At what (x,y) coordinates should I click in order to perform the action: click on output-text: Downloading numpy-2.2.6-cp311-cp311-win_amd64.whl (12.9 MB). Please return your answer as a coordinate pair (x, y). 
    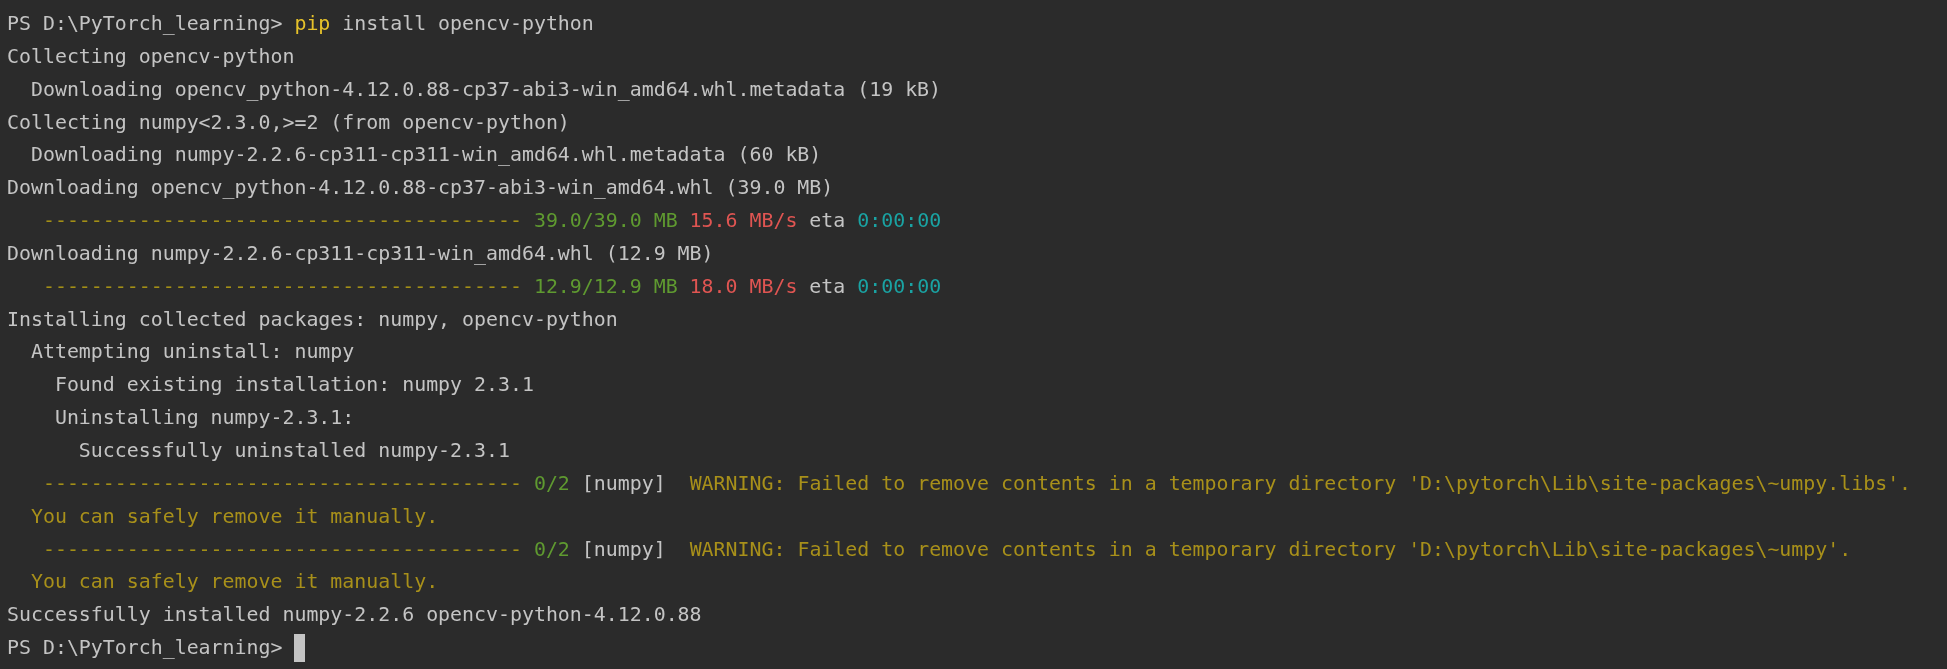
    Looking at the image, I should click on (360, 253).